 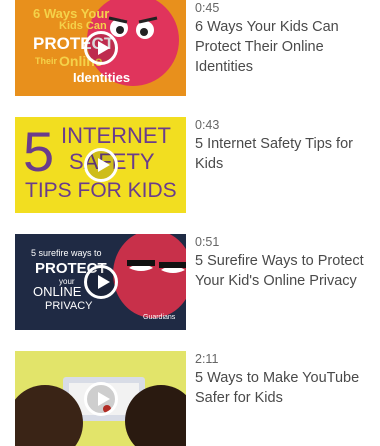 I want to click on thumbnail-text: Identities, so click(x=102, y=77).